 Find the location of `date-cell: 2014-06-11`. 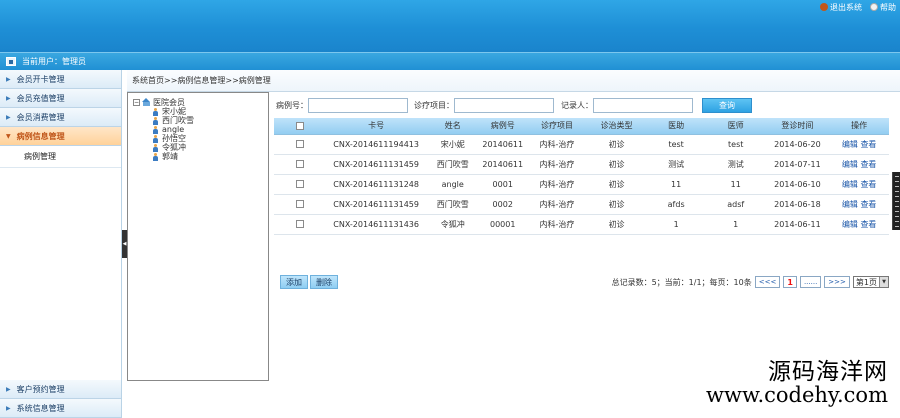

date-cell: 2014-06-11 is located at coordinates (797, 224).